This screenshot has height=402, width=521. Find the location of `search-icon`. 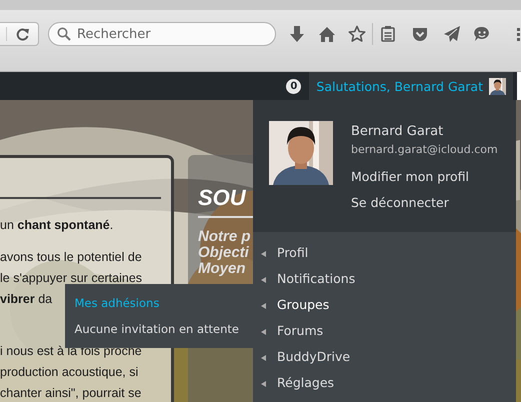

search-icon is located at coordinates (64, 34).